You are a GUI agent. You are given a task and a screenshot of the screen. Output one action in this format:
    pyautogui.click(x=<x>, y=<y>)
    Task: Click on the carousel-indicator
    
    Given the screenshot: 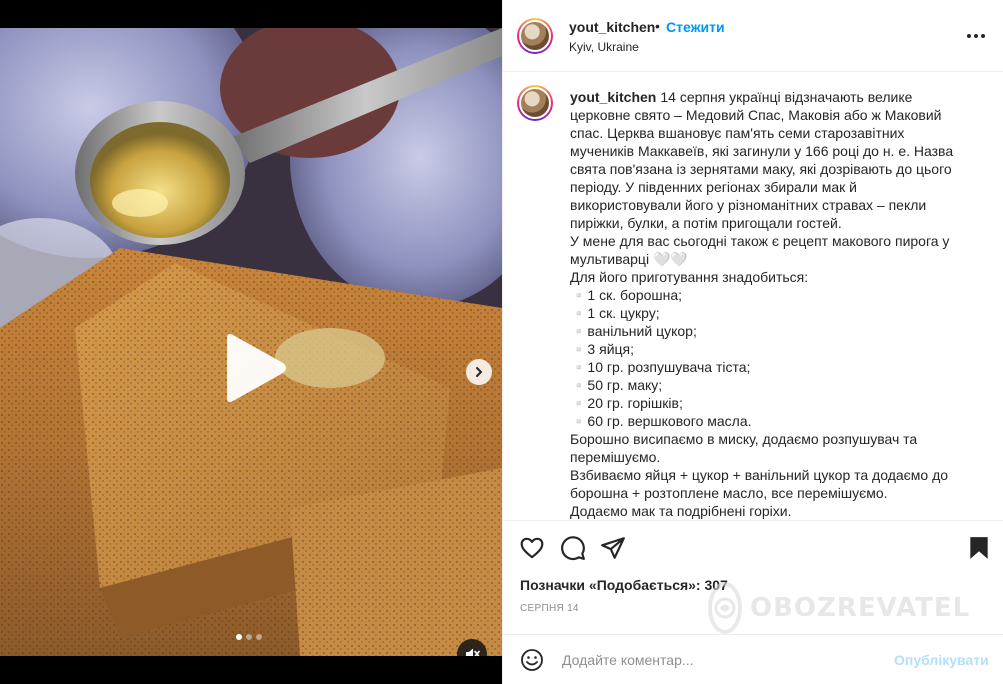 What is the action you would take?
    pyautogui.click(x=249, y=637)
    